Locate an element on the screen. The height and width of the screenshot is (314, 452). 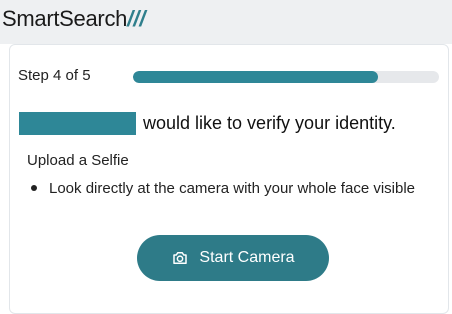
camera-icon is located at coordinates (180, 258).